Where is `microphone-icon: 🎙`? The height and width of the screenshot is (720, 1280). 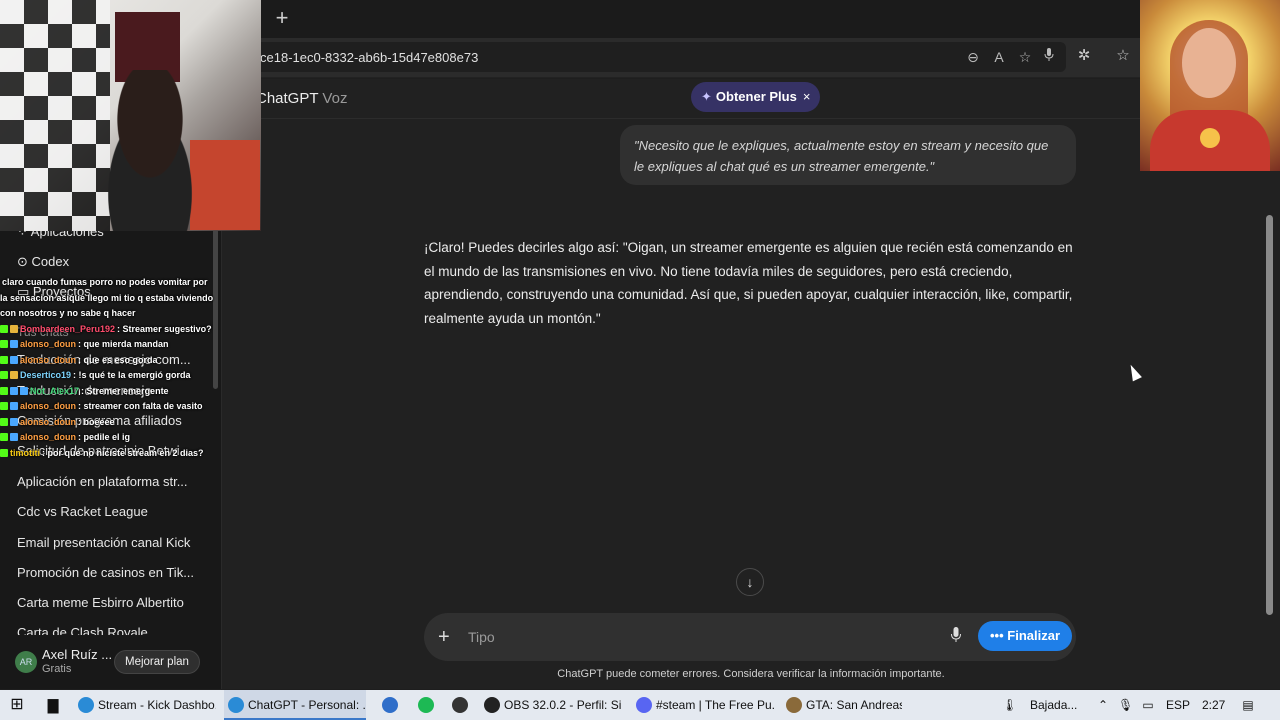 microphone-icon: 🎙 is located at coordinates (1125, 705).